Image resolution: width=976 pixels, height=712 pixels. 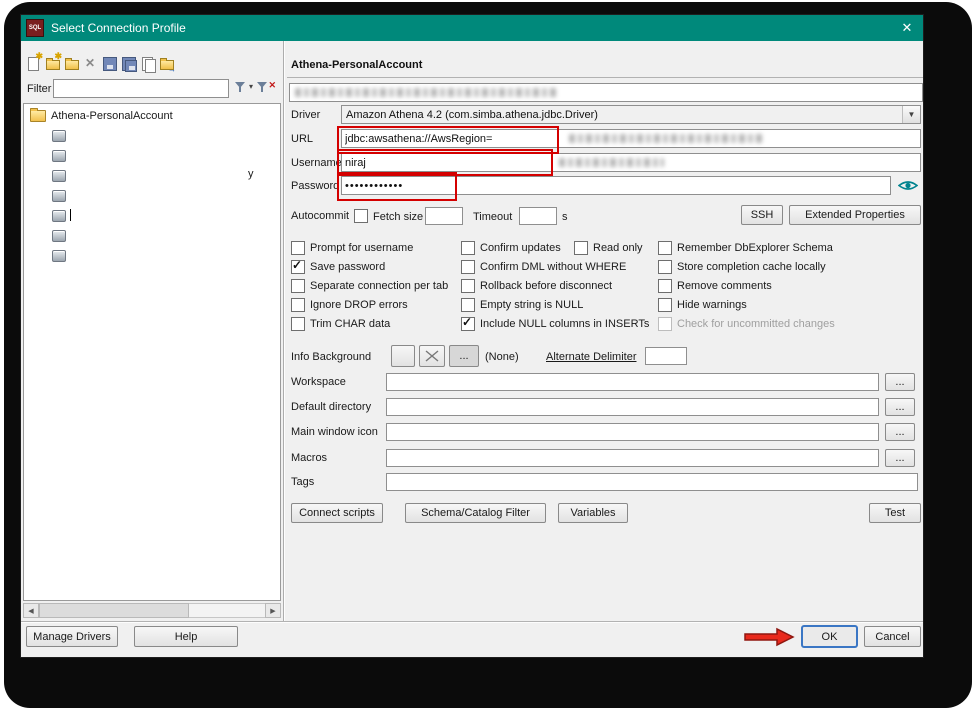 What do you see at coordinates (746, 304) in the screenshot?
I see `checkbox-hide-warnings: Hide warnings` at bounding box center [746, 304].